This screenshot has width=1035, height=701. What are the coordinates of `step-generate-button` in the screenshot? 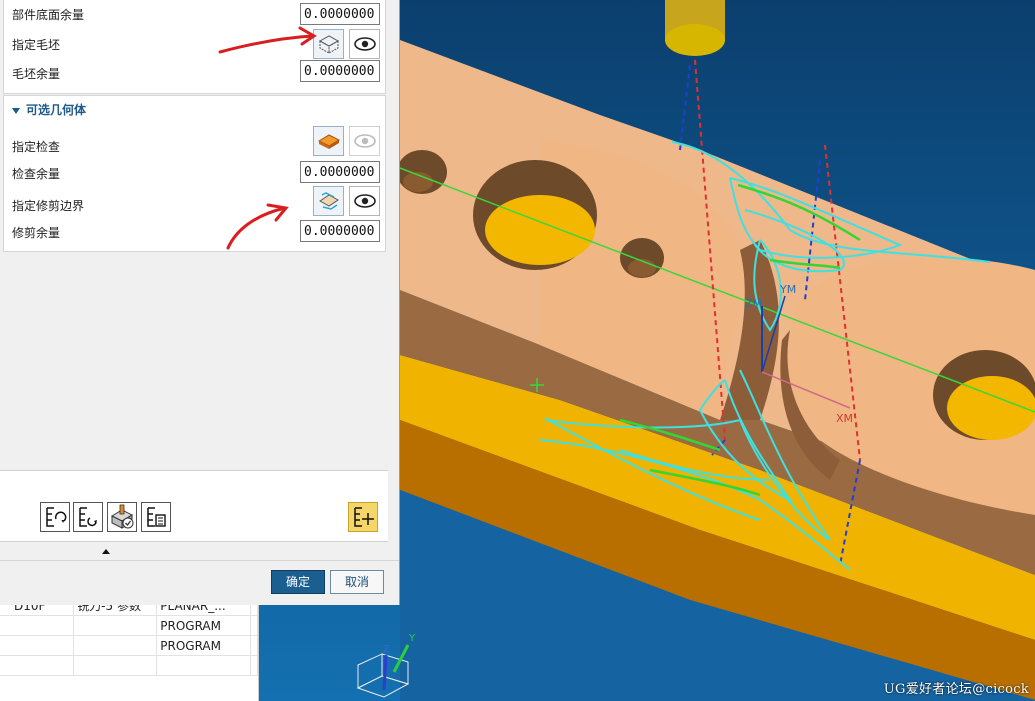 It's located at (363, 517).